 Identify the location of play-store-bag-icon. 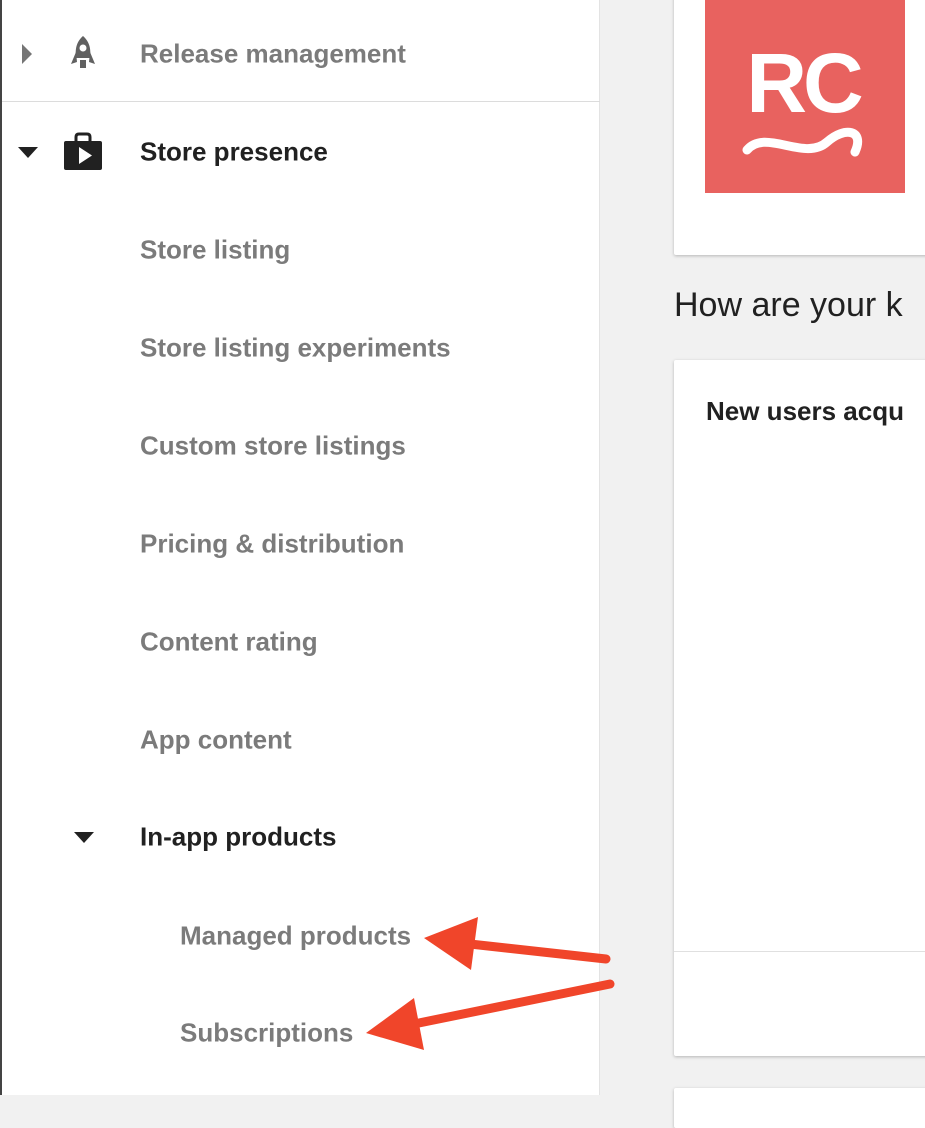
(83, 151).